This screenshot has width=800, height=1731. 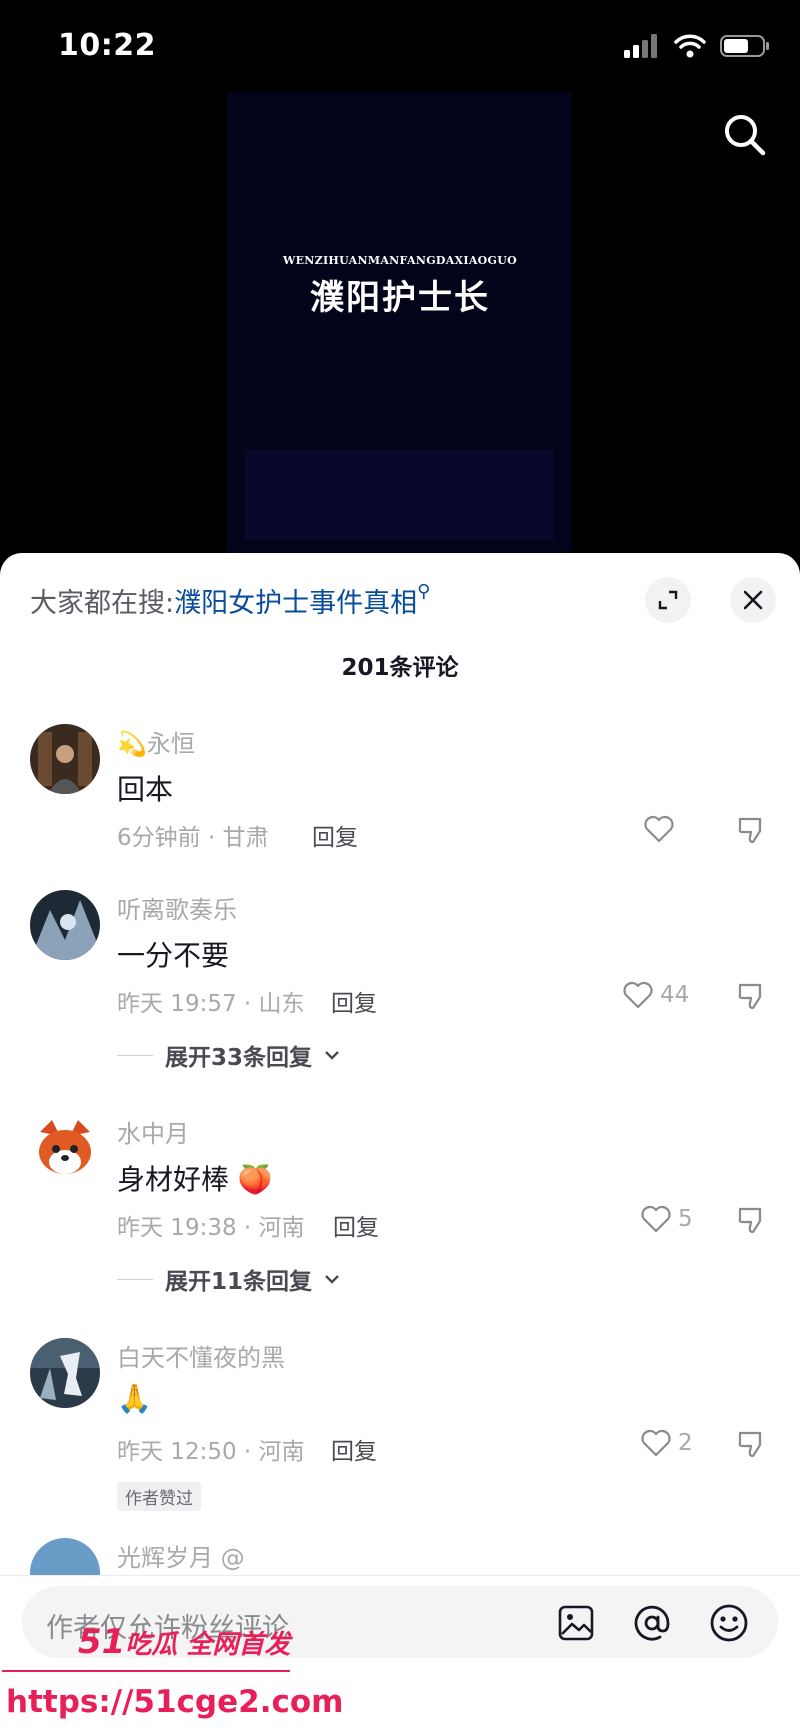 I want to click on expand-sheet-button, so click(x=668, y=600).